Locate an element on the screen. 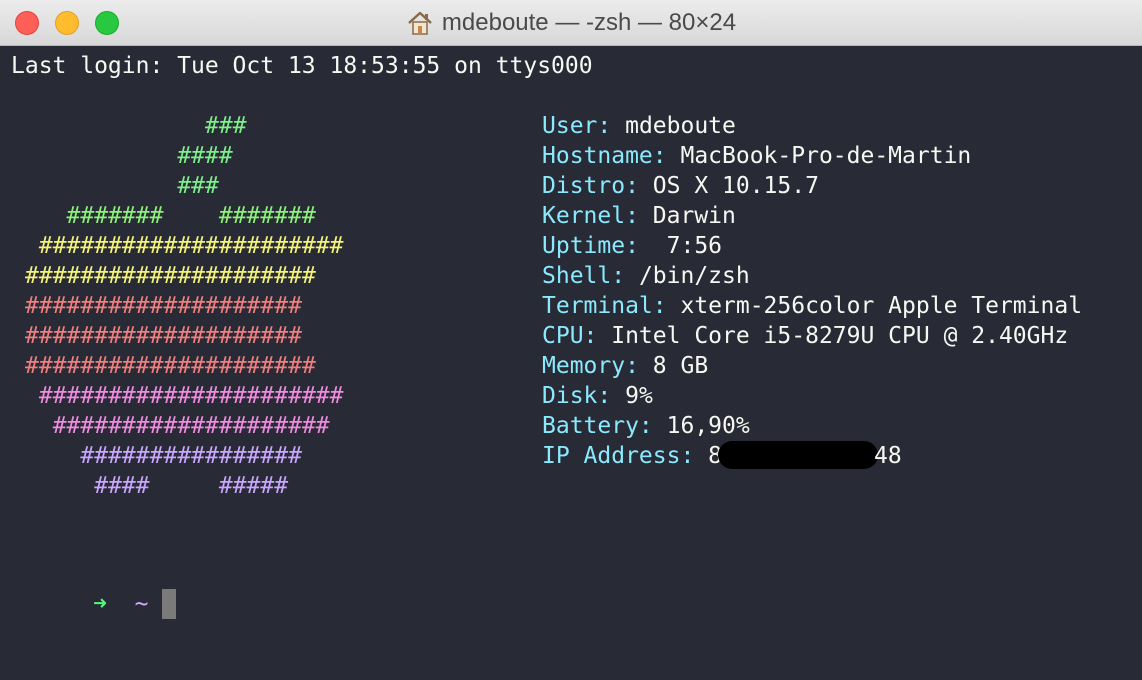 The image size is (1142, 680). info-key: Uptime: is located at coordinates (590, 246).